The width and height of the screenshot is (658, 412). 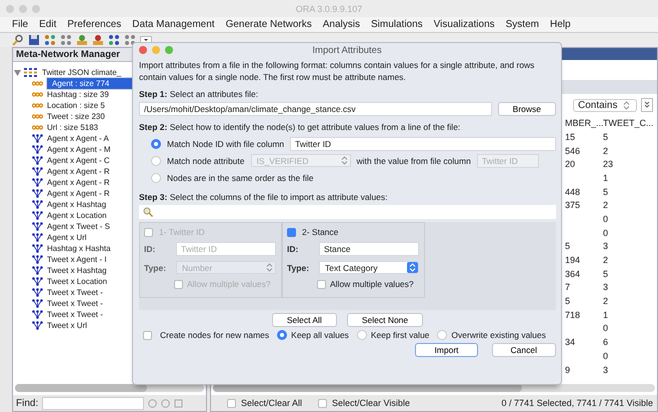 I want to click on radio-label: Keep all values, so click(x=320, y=335).